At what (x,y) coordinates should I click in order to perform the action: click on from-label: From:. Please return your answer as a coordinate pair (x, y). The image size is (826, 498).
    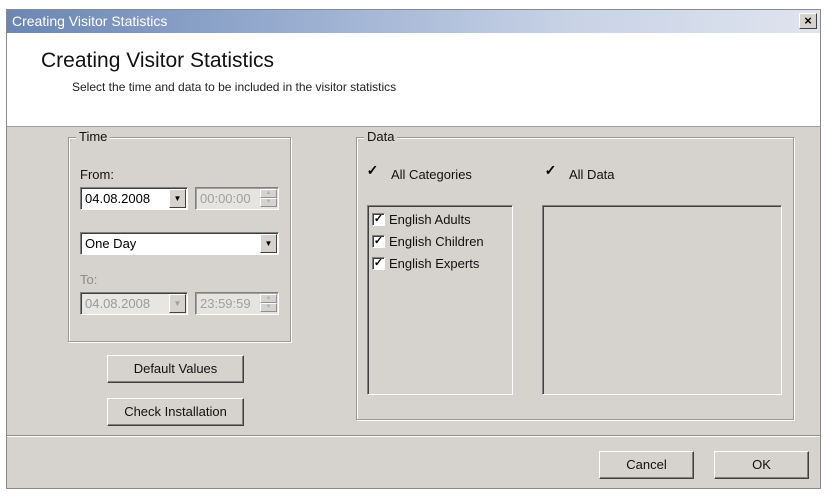
    Looking at the image, I should click on (97, 174).